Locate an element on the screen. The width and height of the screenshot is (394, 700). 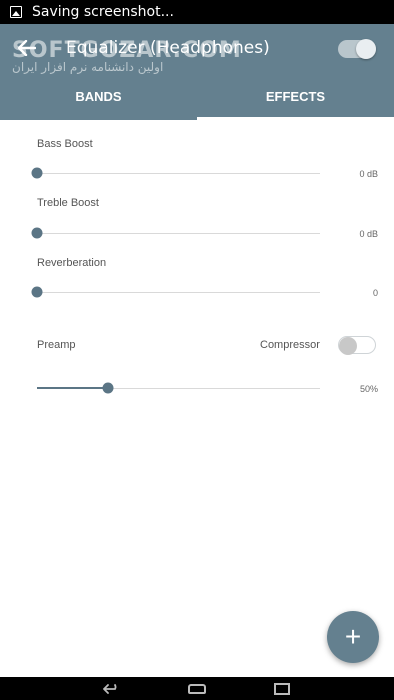
preamp-label: Preamp is located at coordinates (56, 345).